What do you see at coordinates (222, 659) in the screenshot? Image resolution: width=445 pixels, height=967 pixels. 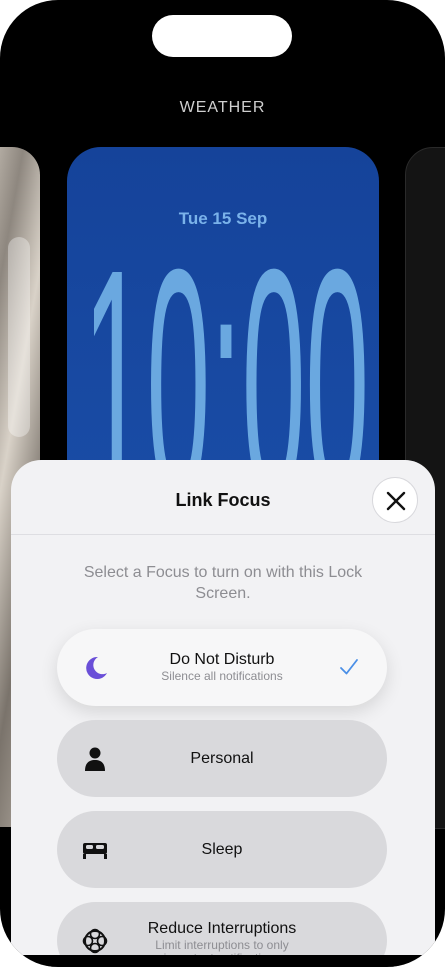 I see `focus-option-label: Do Not Disturb` at bounding box center [222, 659].